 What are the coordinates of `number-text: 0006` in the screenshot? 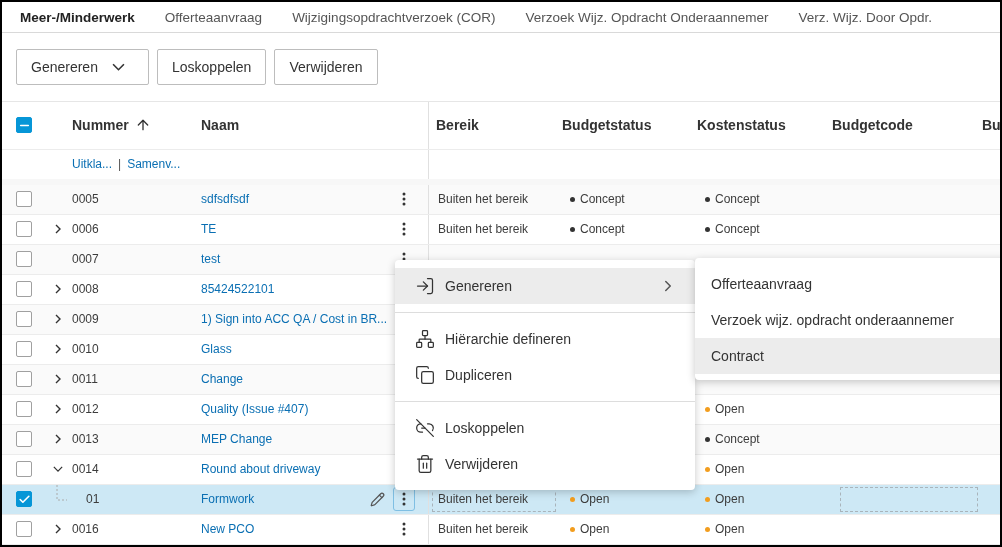 It's located at (85, 229).